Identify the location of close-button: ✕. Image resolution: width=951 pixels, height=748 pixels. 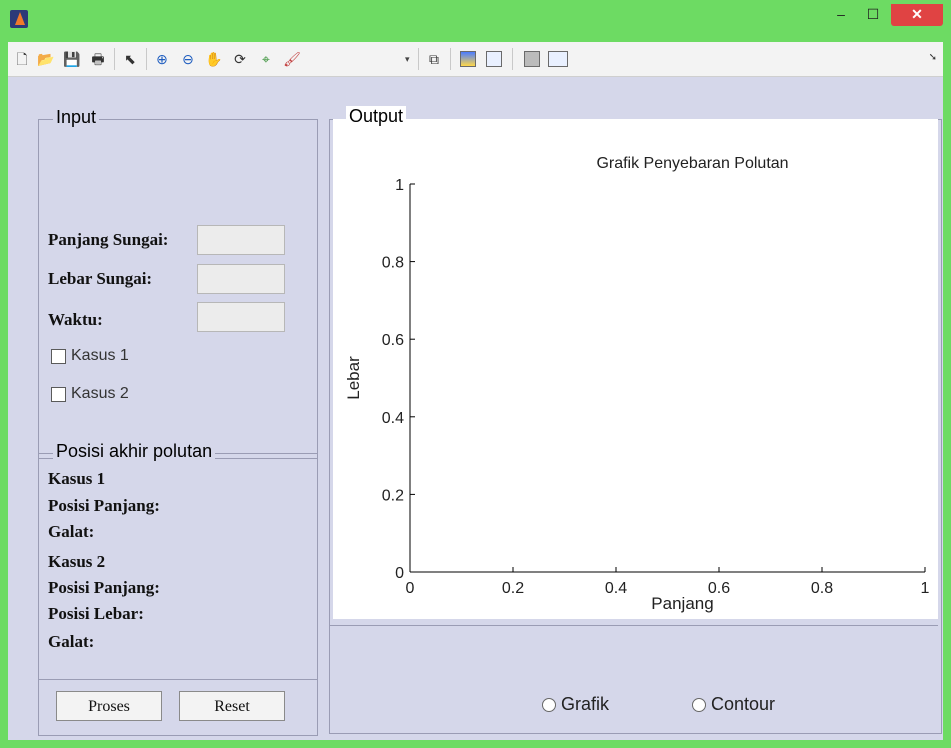
(917, 15).